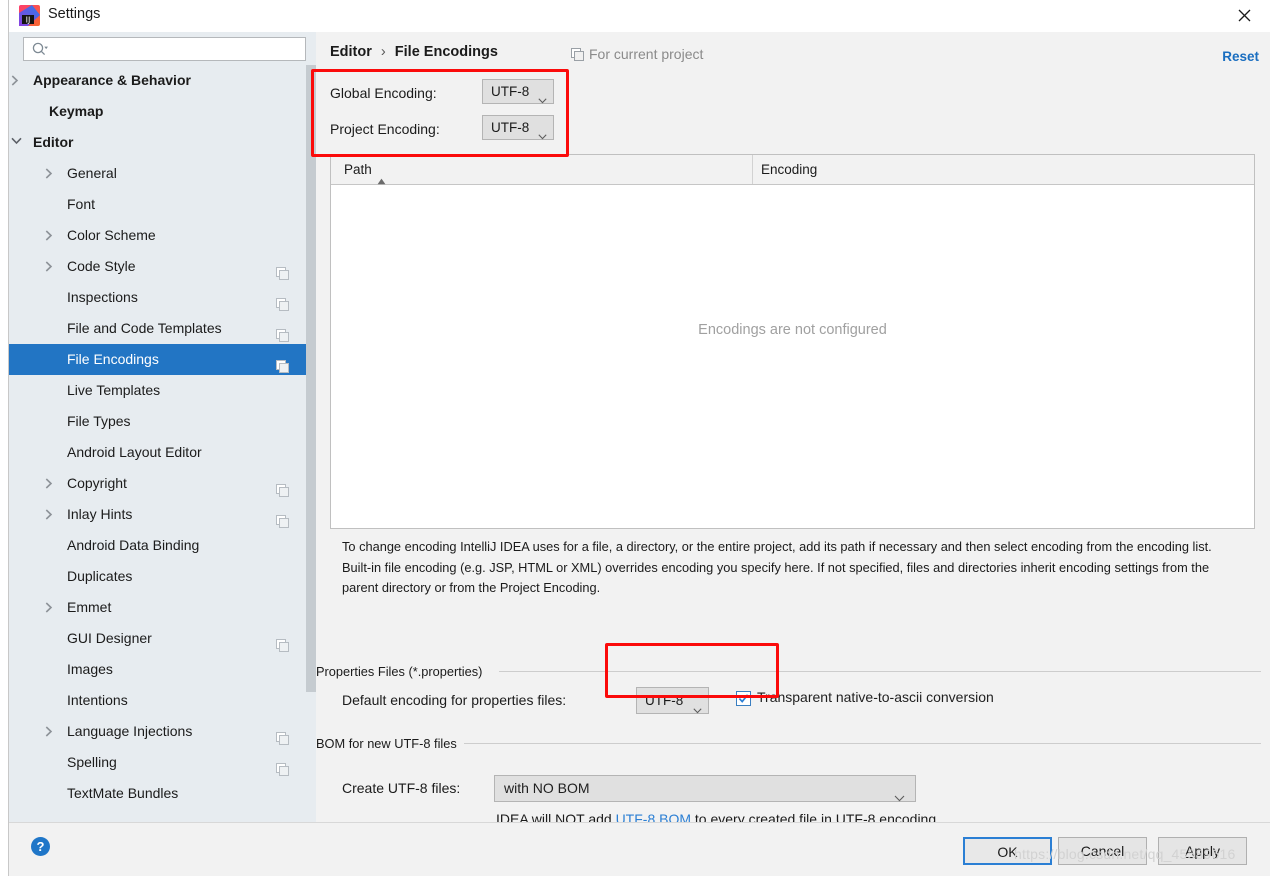 The width and height of the screenshot is (1270, 876). What do you see at coordinates (1265, 238) in the screenshot?
I see `pencil-icon` at bounding box center [1265, 238].